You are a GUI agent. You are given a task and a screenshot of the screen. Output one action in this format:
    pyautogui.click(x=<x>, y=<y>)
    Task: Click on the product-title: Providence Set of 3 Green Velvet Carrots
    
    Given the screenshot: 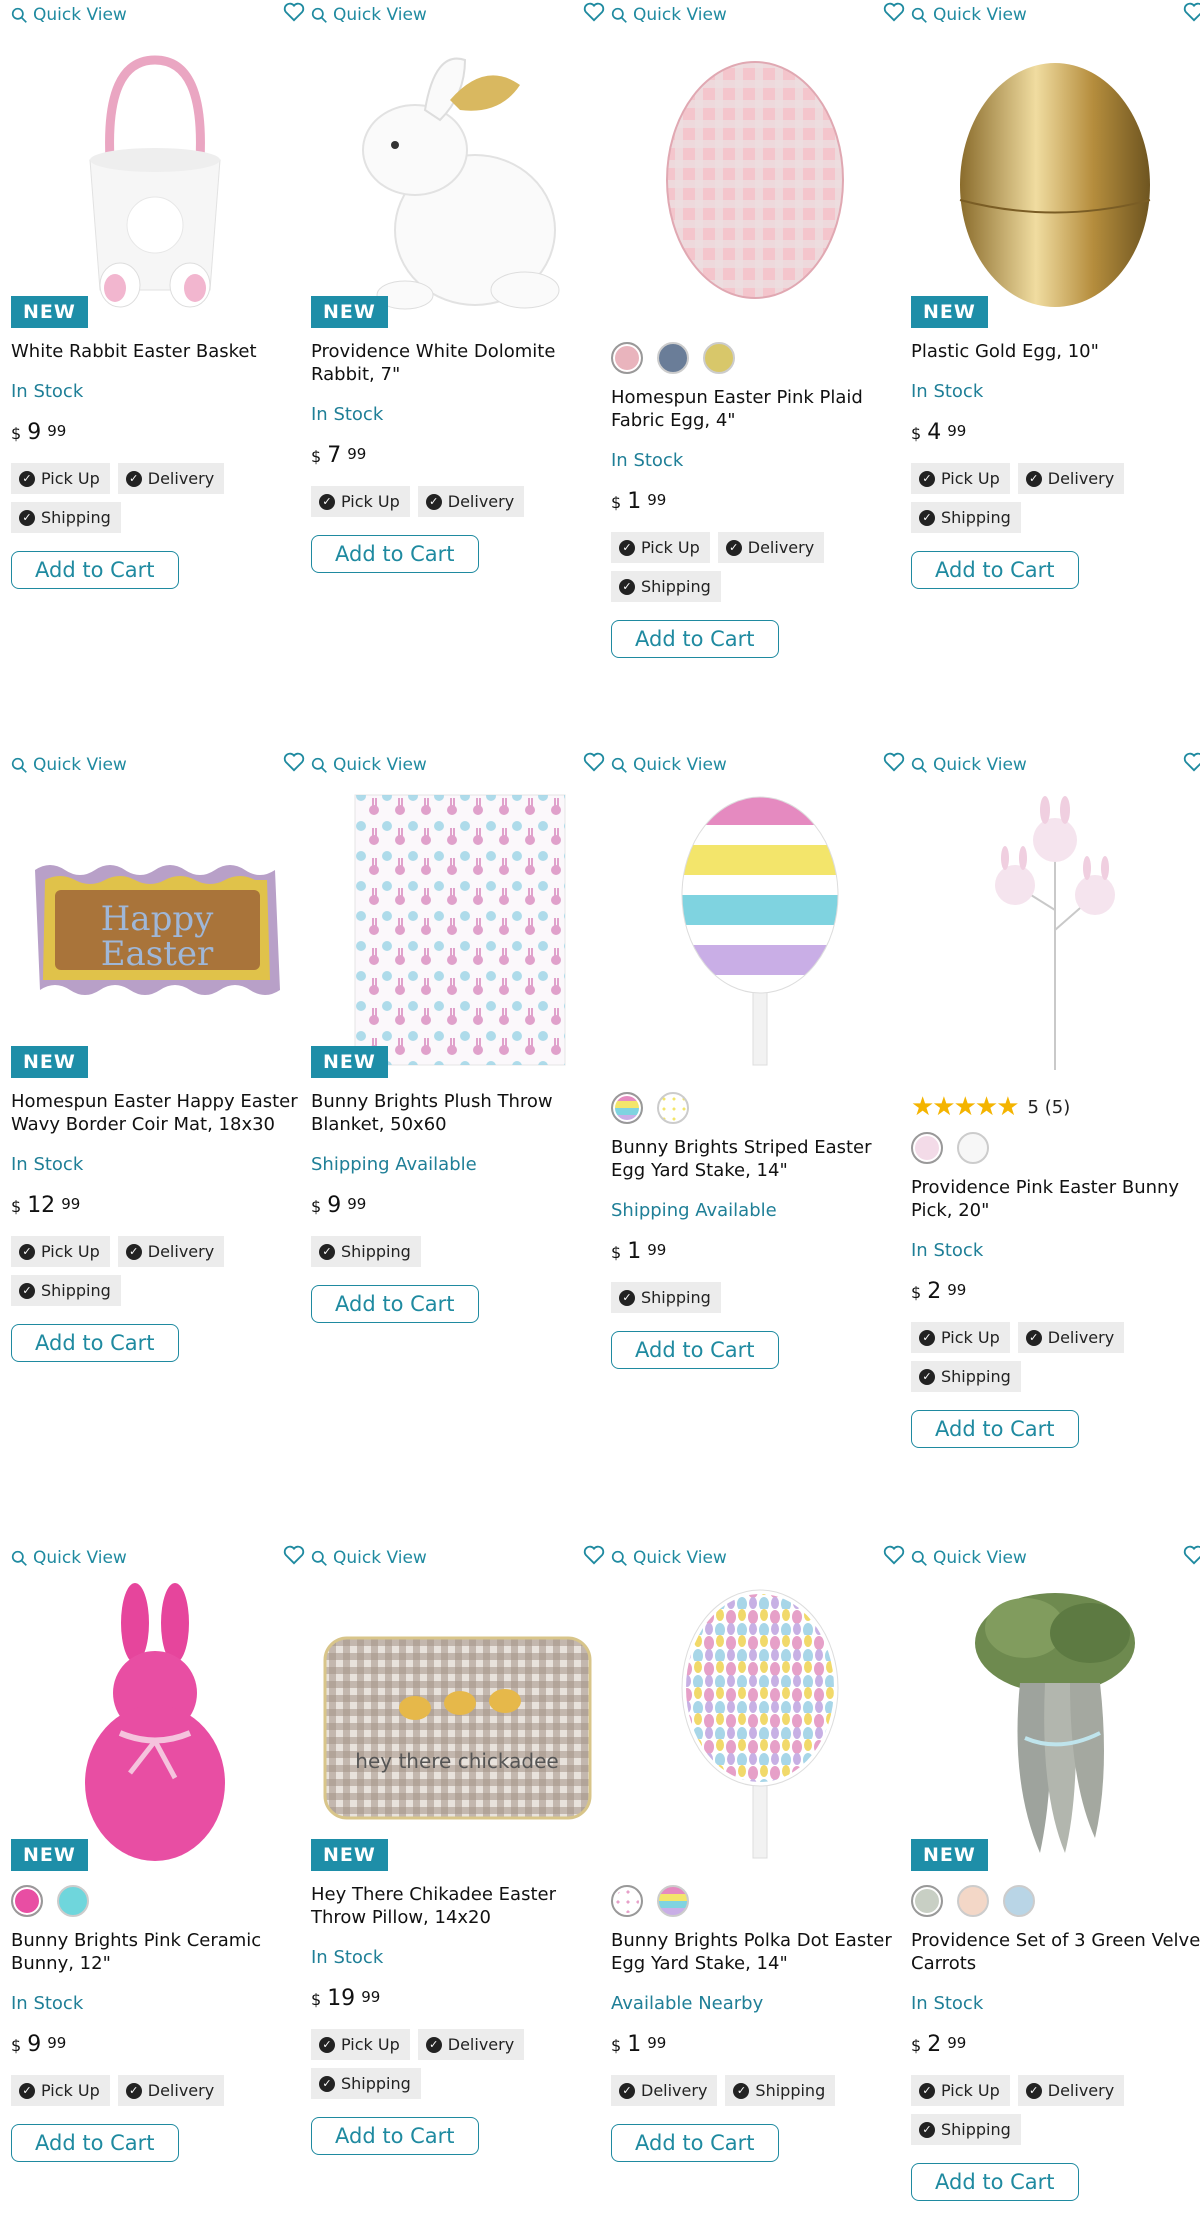 What is the action you would take?
    pyautogui.click(x=1055, y=1952)
    